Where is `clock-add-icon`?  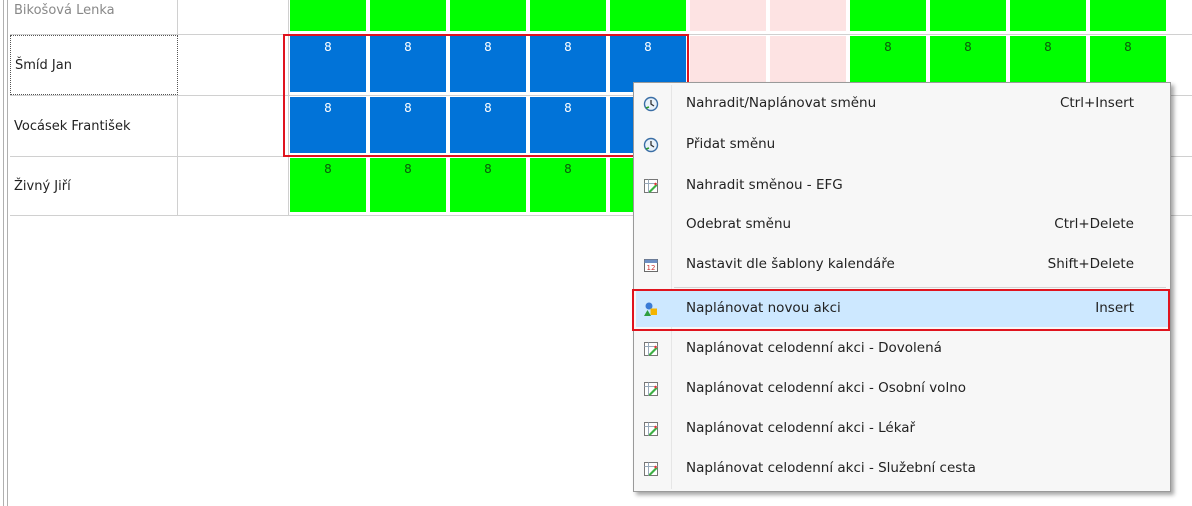
clock-add-icon is located at coordinates (651, 145).